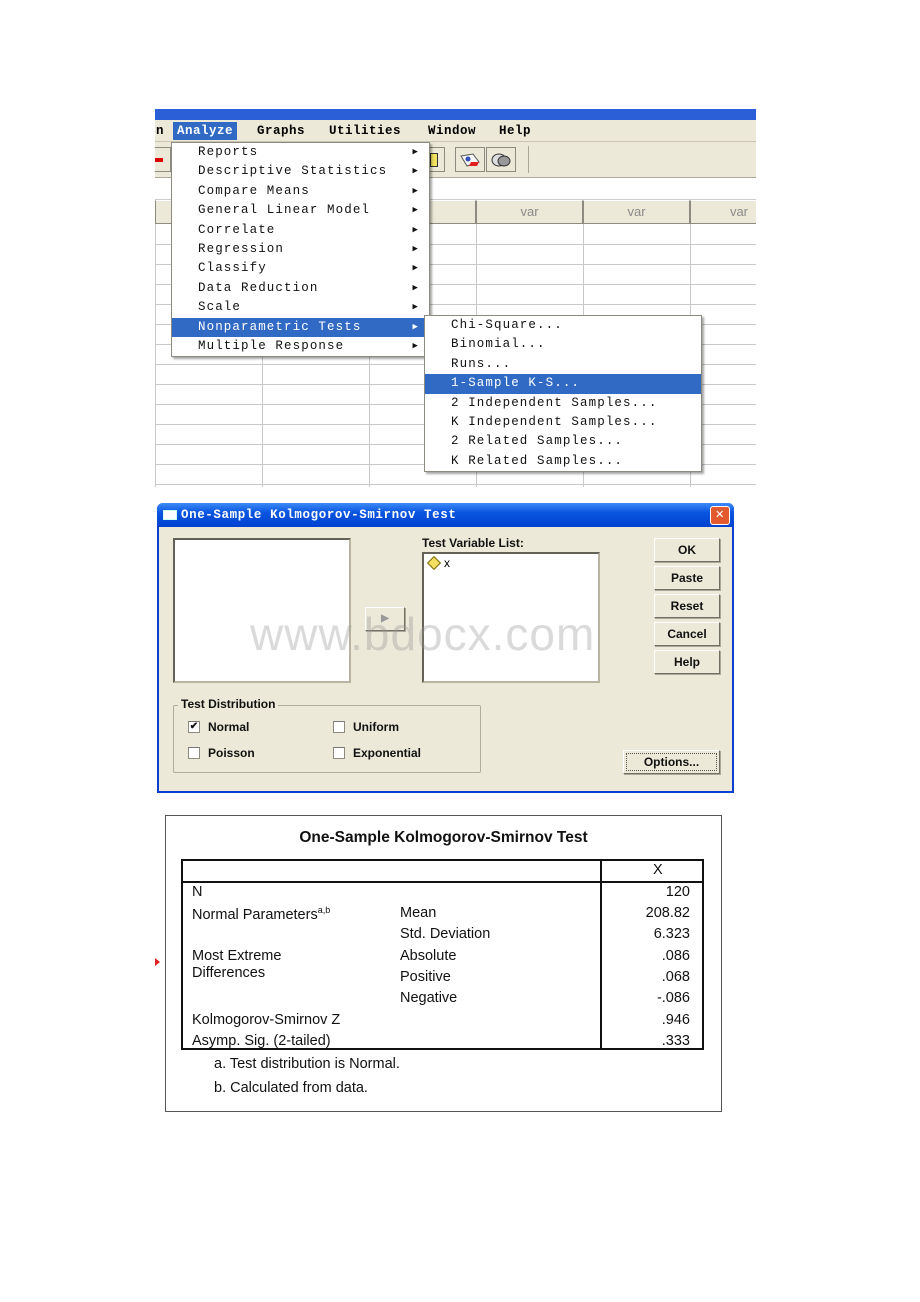  Describe the element at coordinates (300, 268) in the screenshot. I see `menu-item-classify: Classify ▶` at that location.